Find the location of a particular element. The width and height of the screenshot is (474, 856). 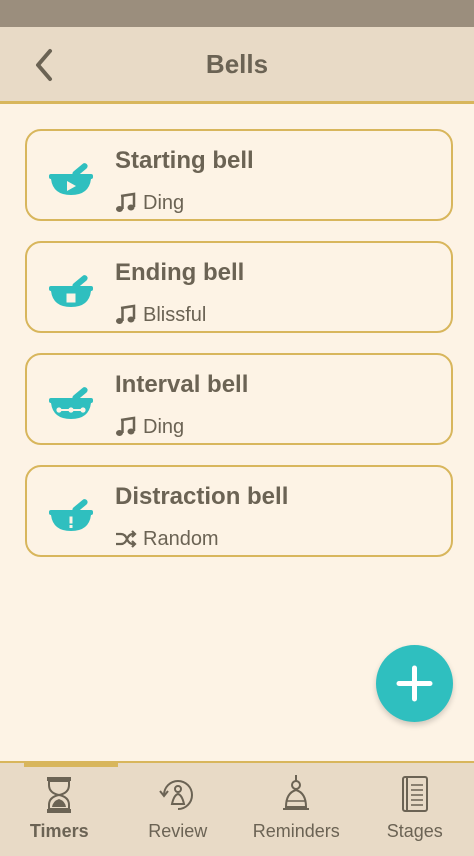

bell-name: Interval bell is located at coordinates (181, 385).